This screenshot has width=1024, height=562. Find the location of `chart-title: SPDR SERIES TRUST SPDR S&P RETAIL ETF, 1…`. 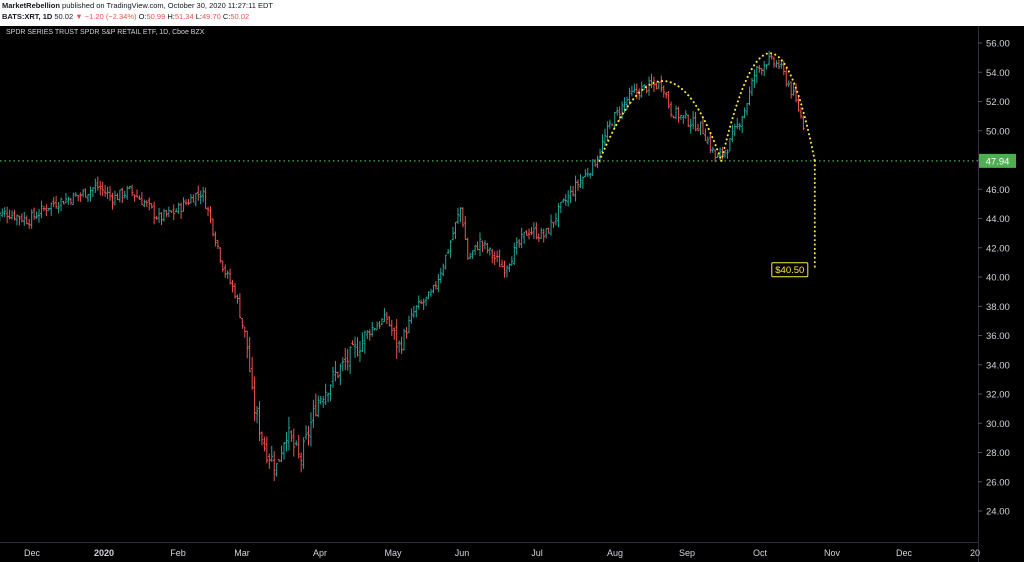

chart-title: SPDR SERIES TRUST SPDR S&P RETAIL ETF, 1… is located at coordinates (105, 32).